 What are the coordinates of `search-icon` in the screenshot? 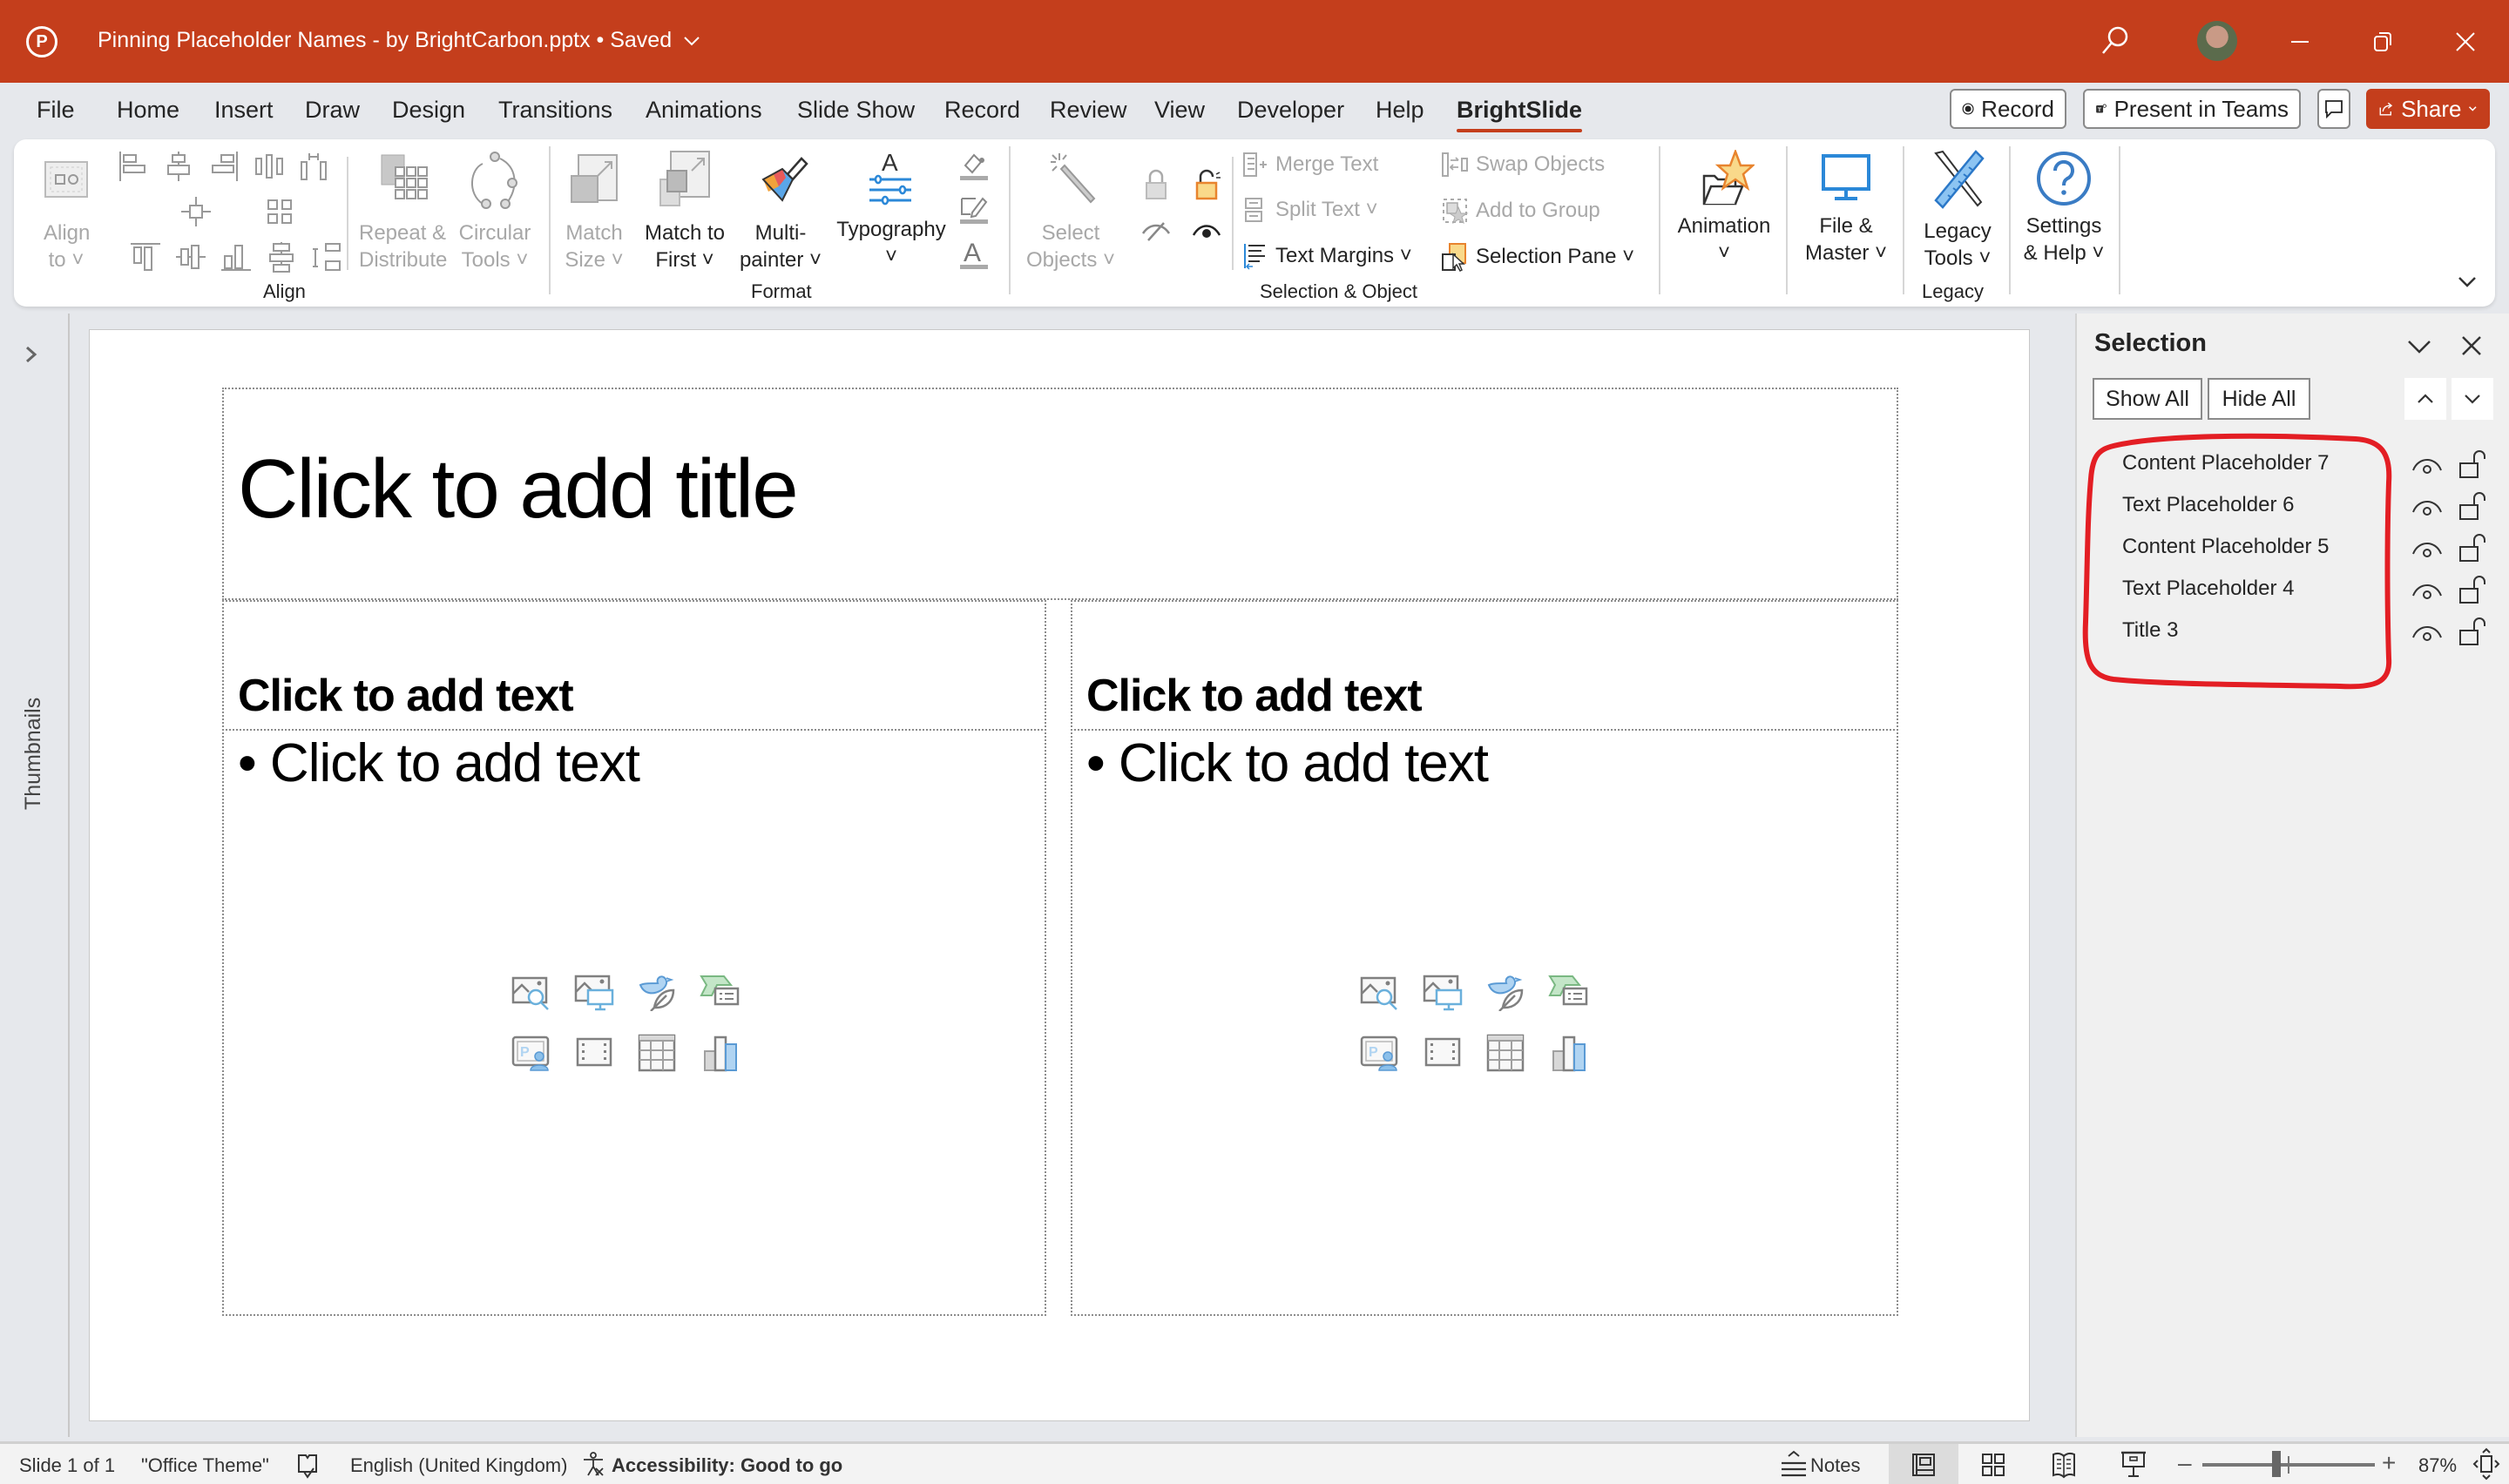 It's located at (2115, 40).